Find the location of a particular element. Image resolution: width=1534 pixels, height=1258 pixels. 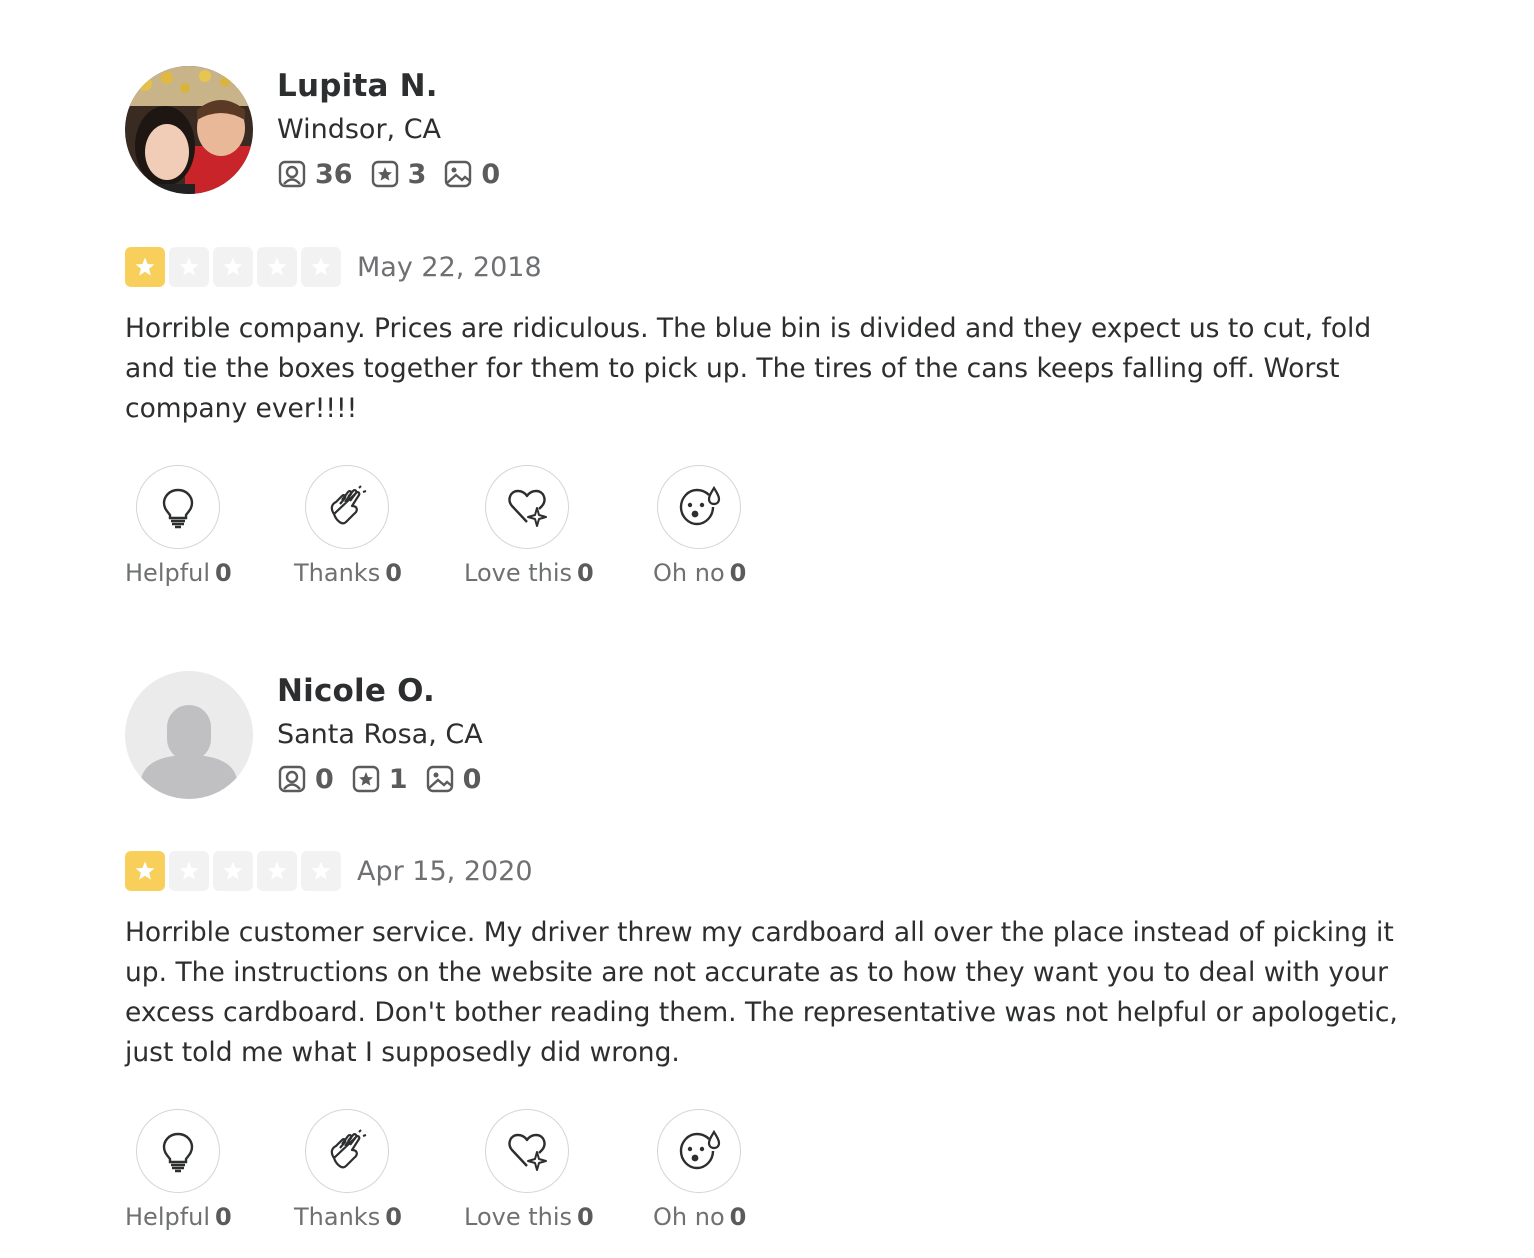

review-date: May 22, 2018 is located at coordinates (449, 267).